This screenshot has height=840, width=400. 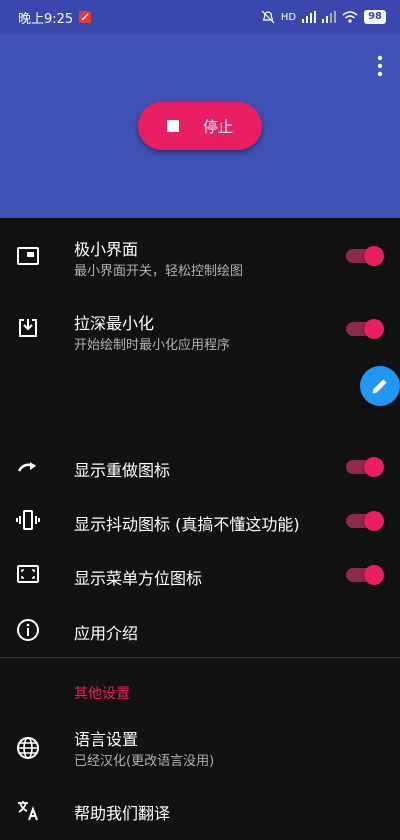 What do you see at coordinates (380, 66) in the screenshot?
I see `more-vert-icon` at bounding box center [380, 66].